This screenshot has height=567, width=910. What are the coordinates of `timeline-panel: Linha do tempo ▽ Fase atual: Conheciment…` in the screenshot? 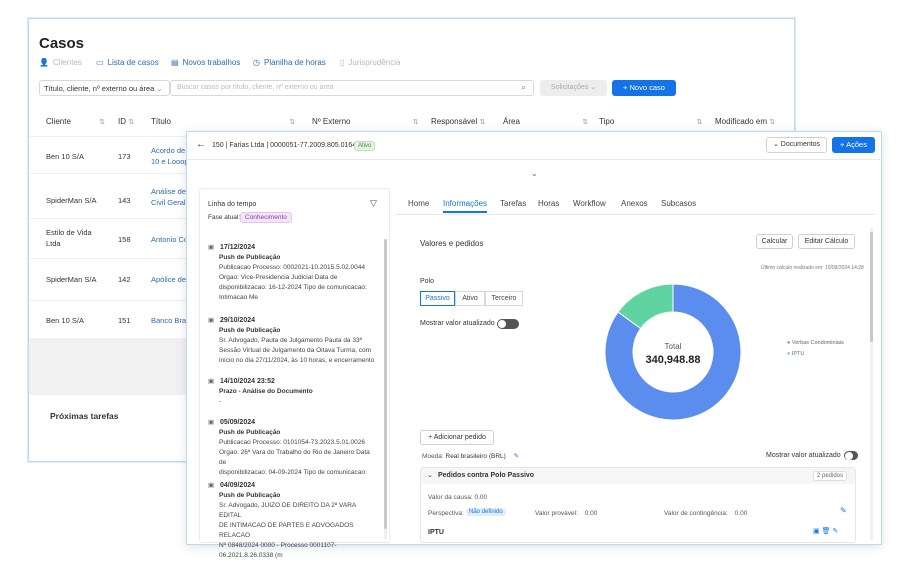 It's located at (294, 373).